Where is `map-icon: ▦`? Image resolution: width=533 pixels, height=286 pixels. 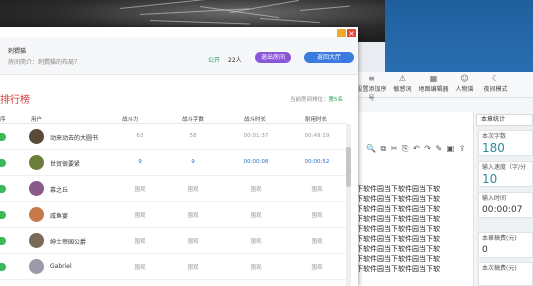
map-icon: ▦ is located at coordinates (433, 78).